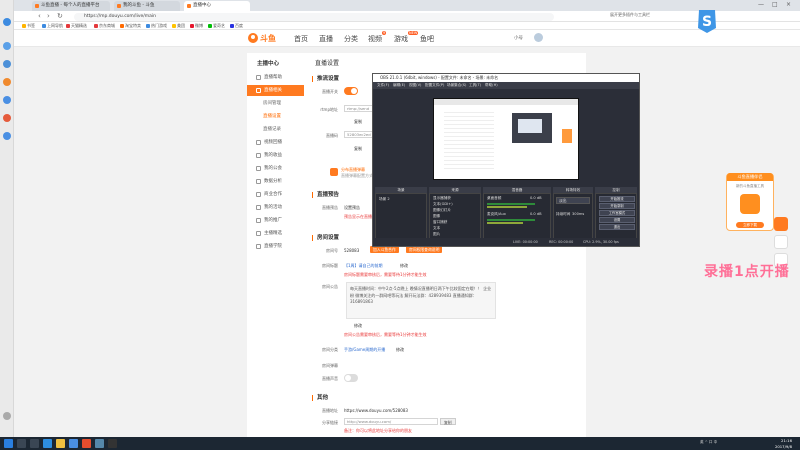 The width and height of the screenshot is (800, 450). I want to click on submenu-item: 房间管理, so click(275, 103).